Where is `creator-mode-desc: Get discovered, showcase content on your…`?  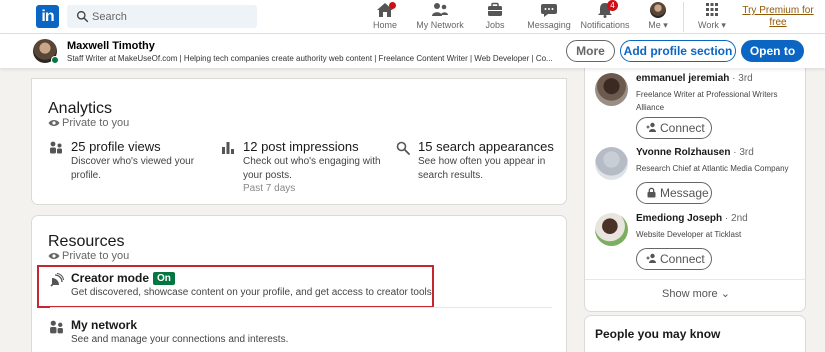 creator-mode-desc: Get discovered, showcase content on your… is located at coordinates (251, 292).